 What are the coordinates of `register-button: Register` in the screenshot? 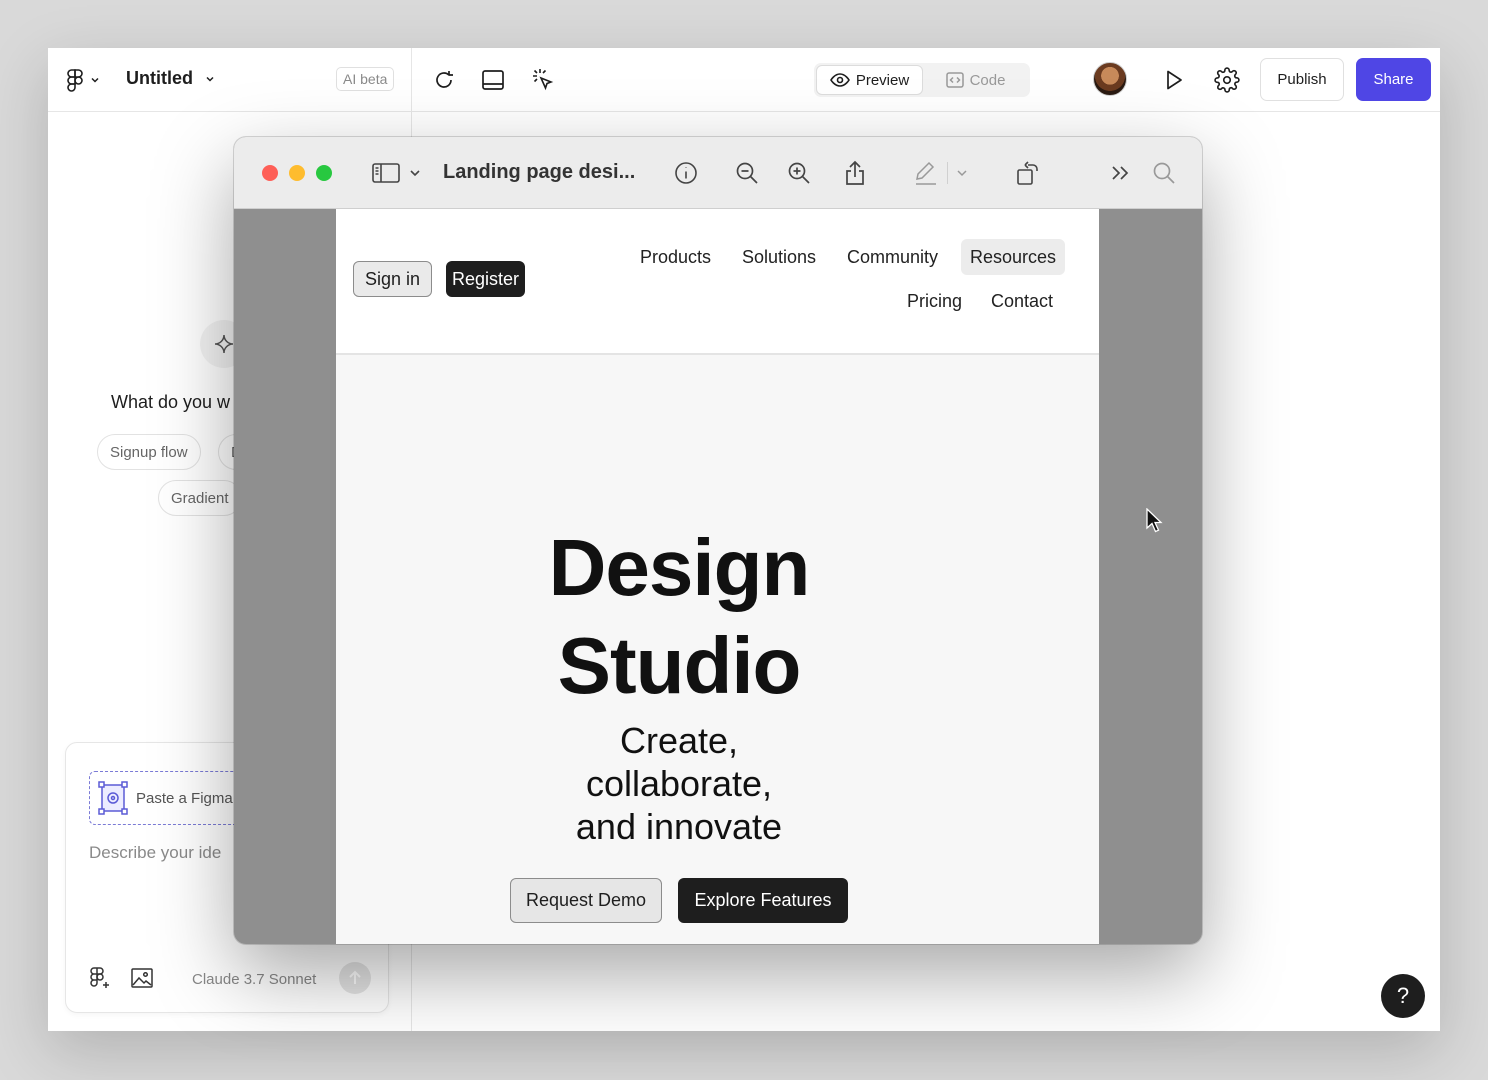 It's located at (486, 279).